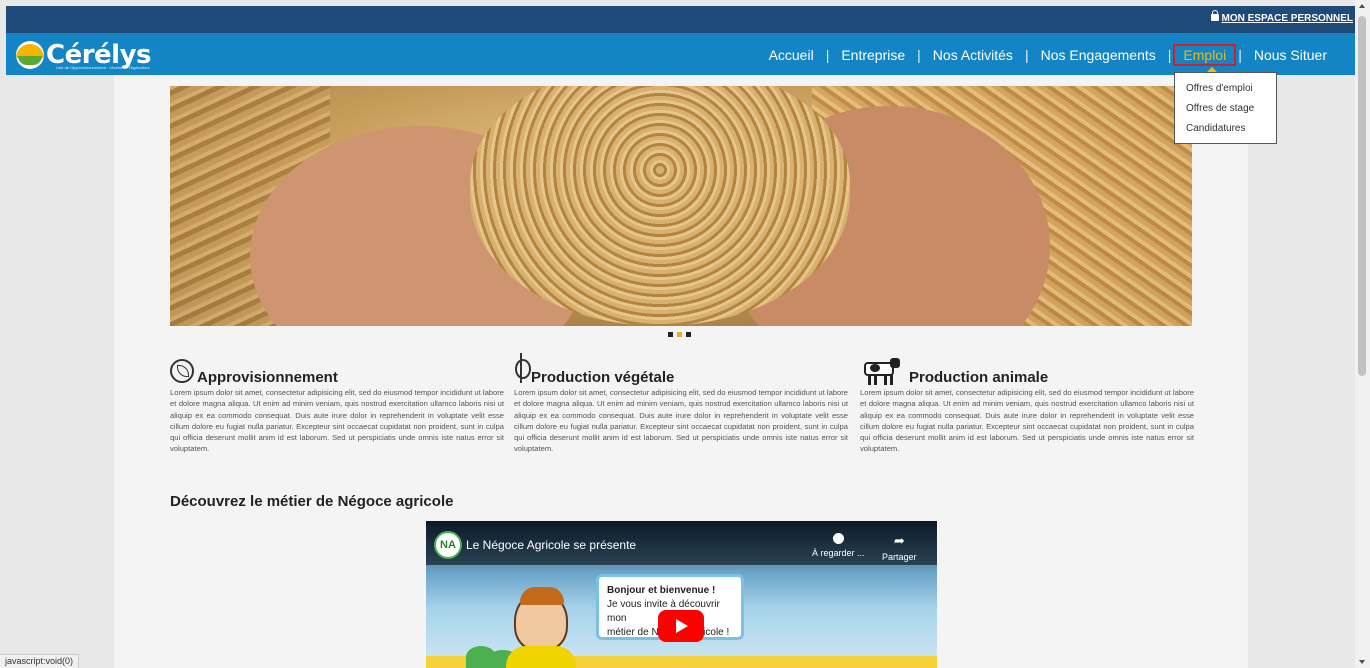 Image resolution: width=1370 pixels, height=668 pixels. What do you see at coordinates (40, 661) in the screenshot?
I see `status-bar-link-preview: javascript:void(0)` at bounding box center [40, 661].